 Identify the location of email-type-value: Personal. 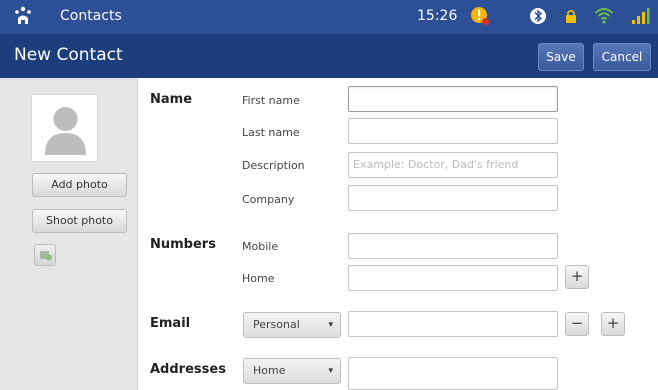
(276, 324).